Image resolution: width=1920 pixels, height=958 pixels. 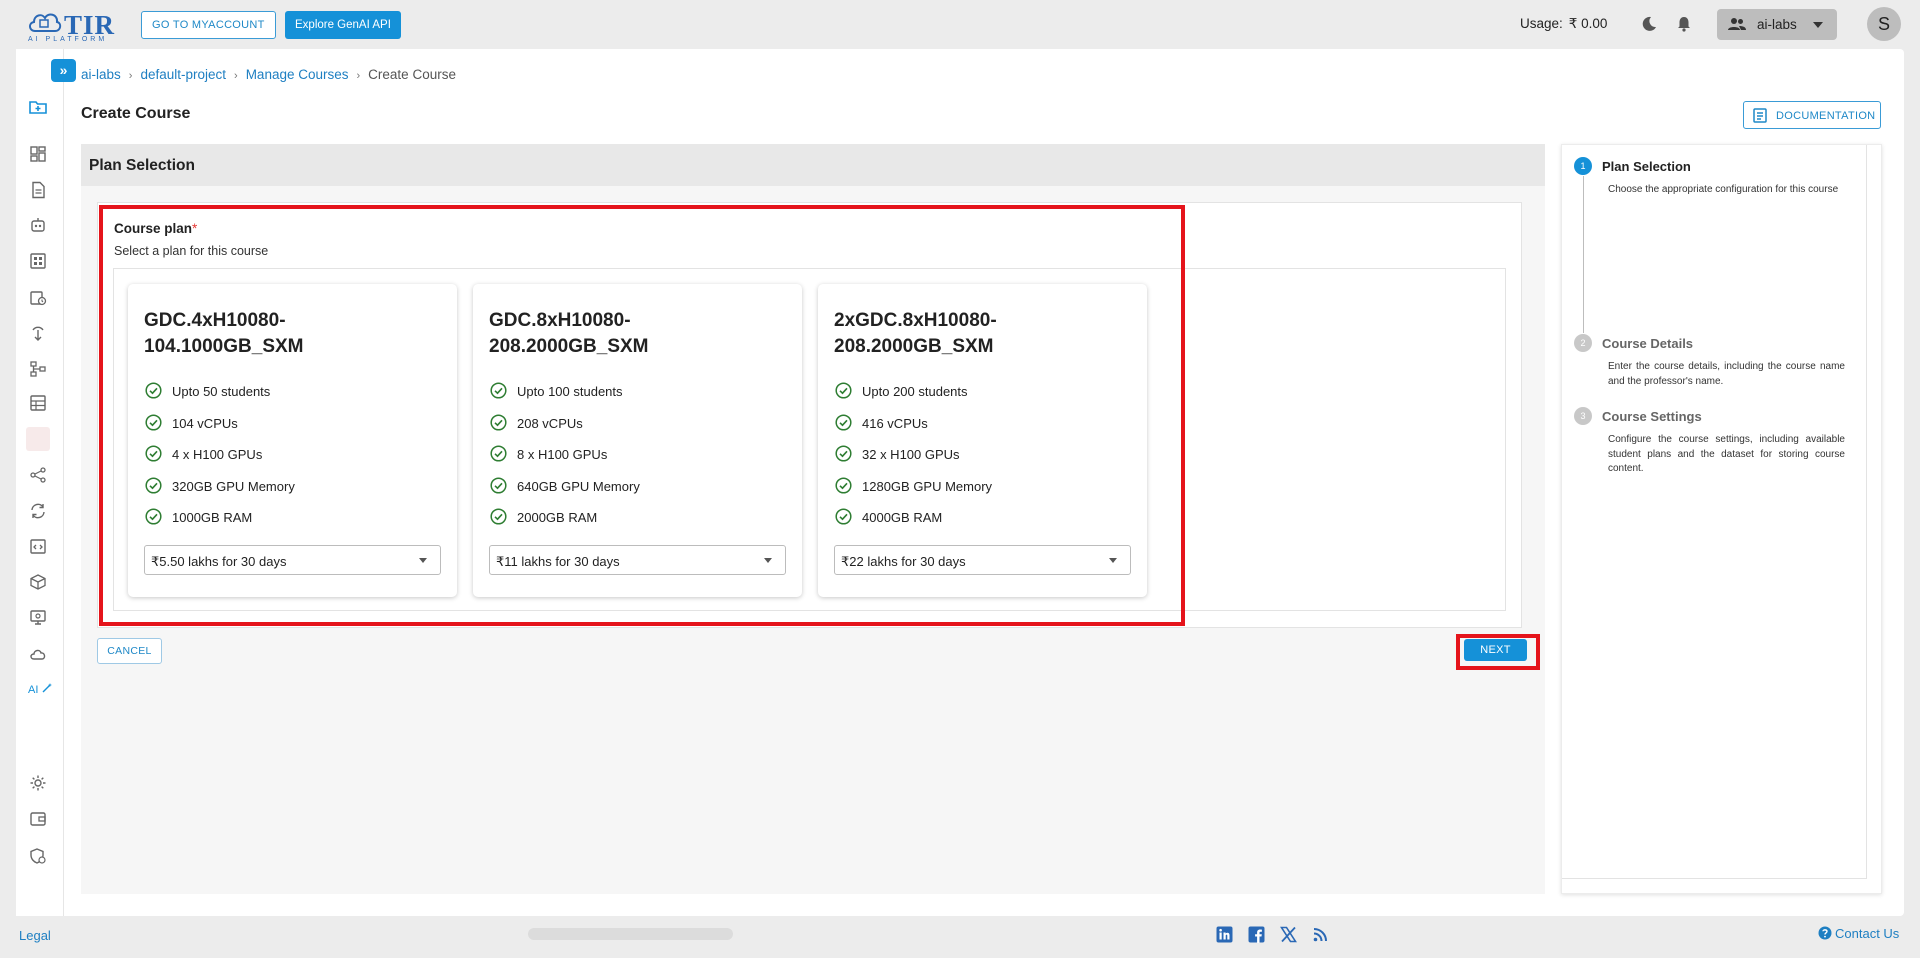 I want to click on sidebar-pipeline-icon, so click(x=38, y=369).